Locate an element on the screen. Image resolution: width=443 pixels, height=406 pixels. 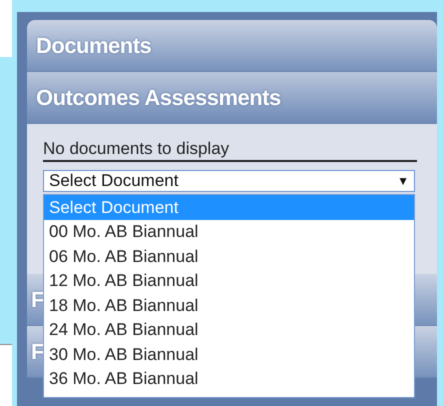
dropdown-option: 00 Mo. AB Biannual is located at coordinates (229, 232).